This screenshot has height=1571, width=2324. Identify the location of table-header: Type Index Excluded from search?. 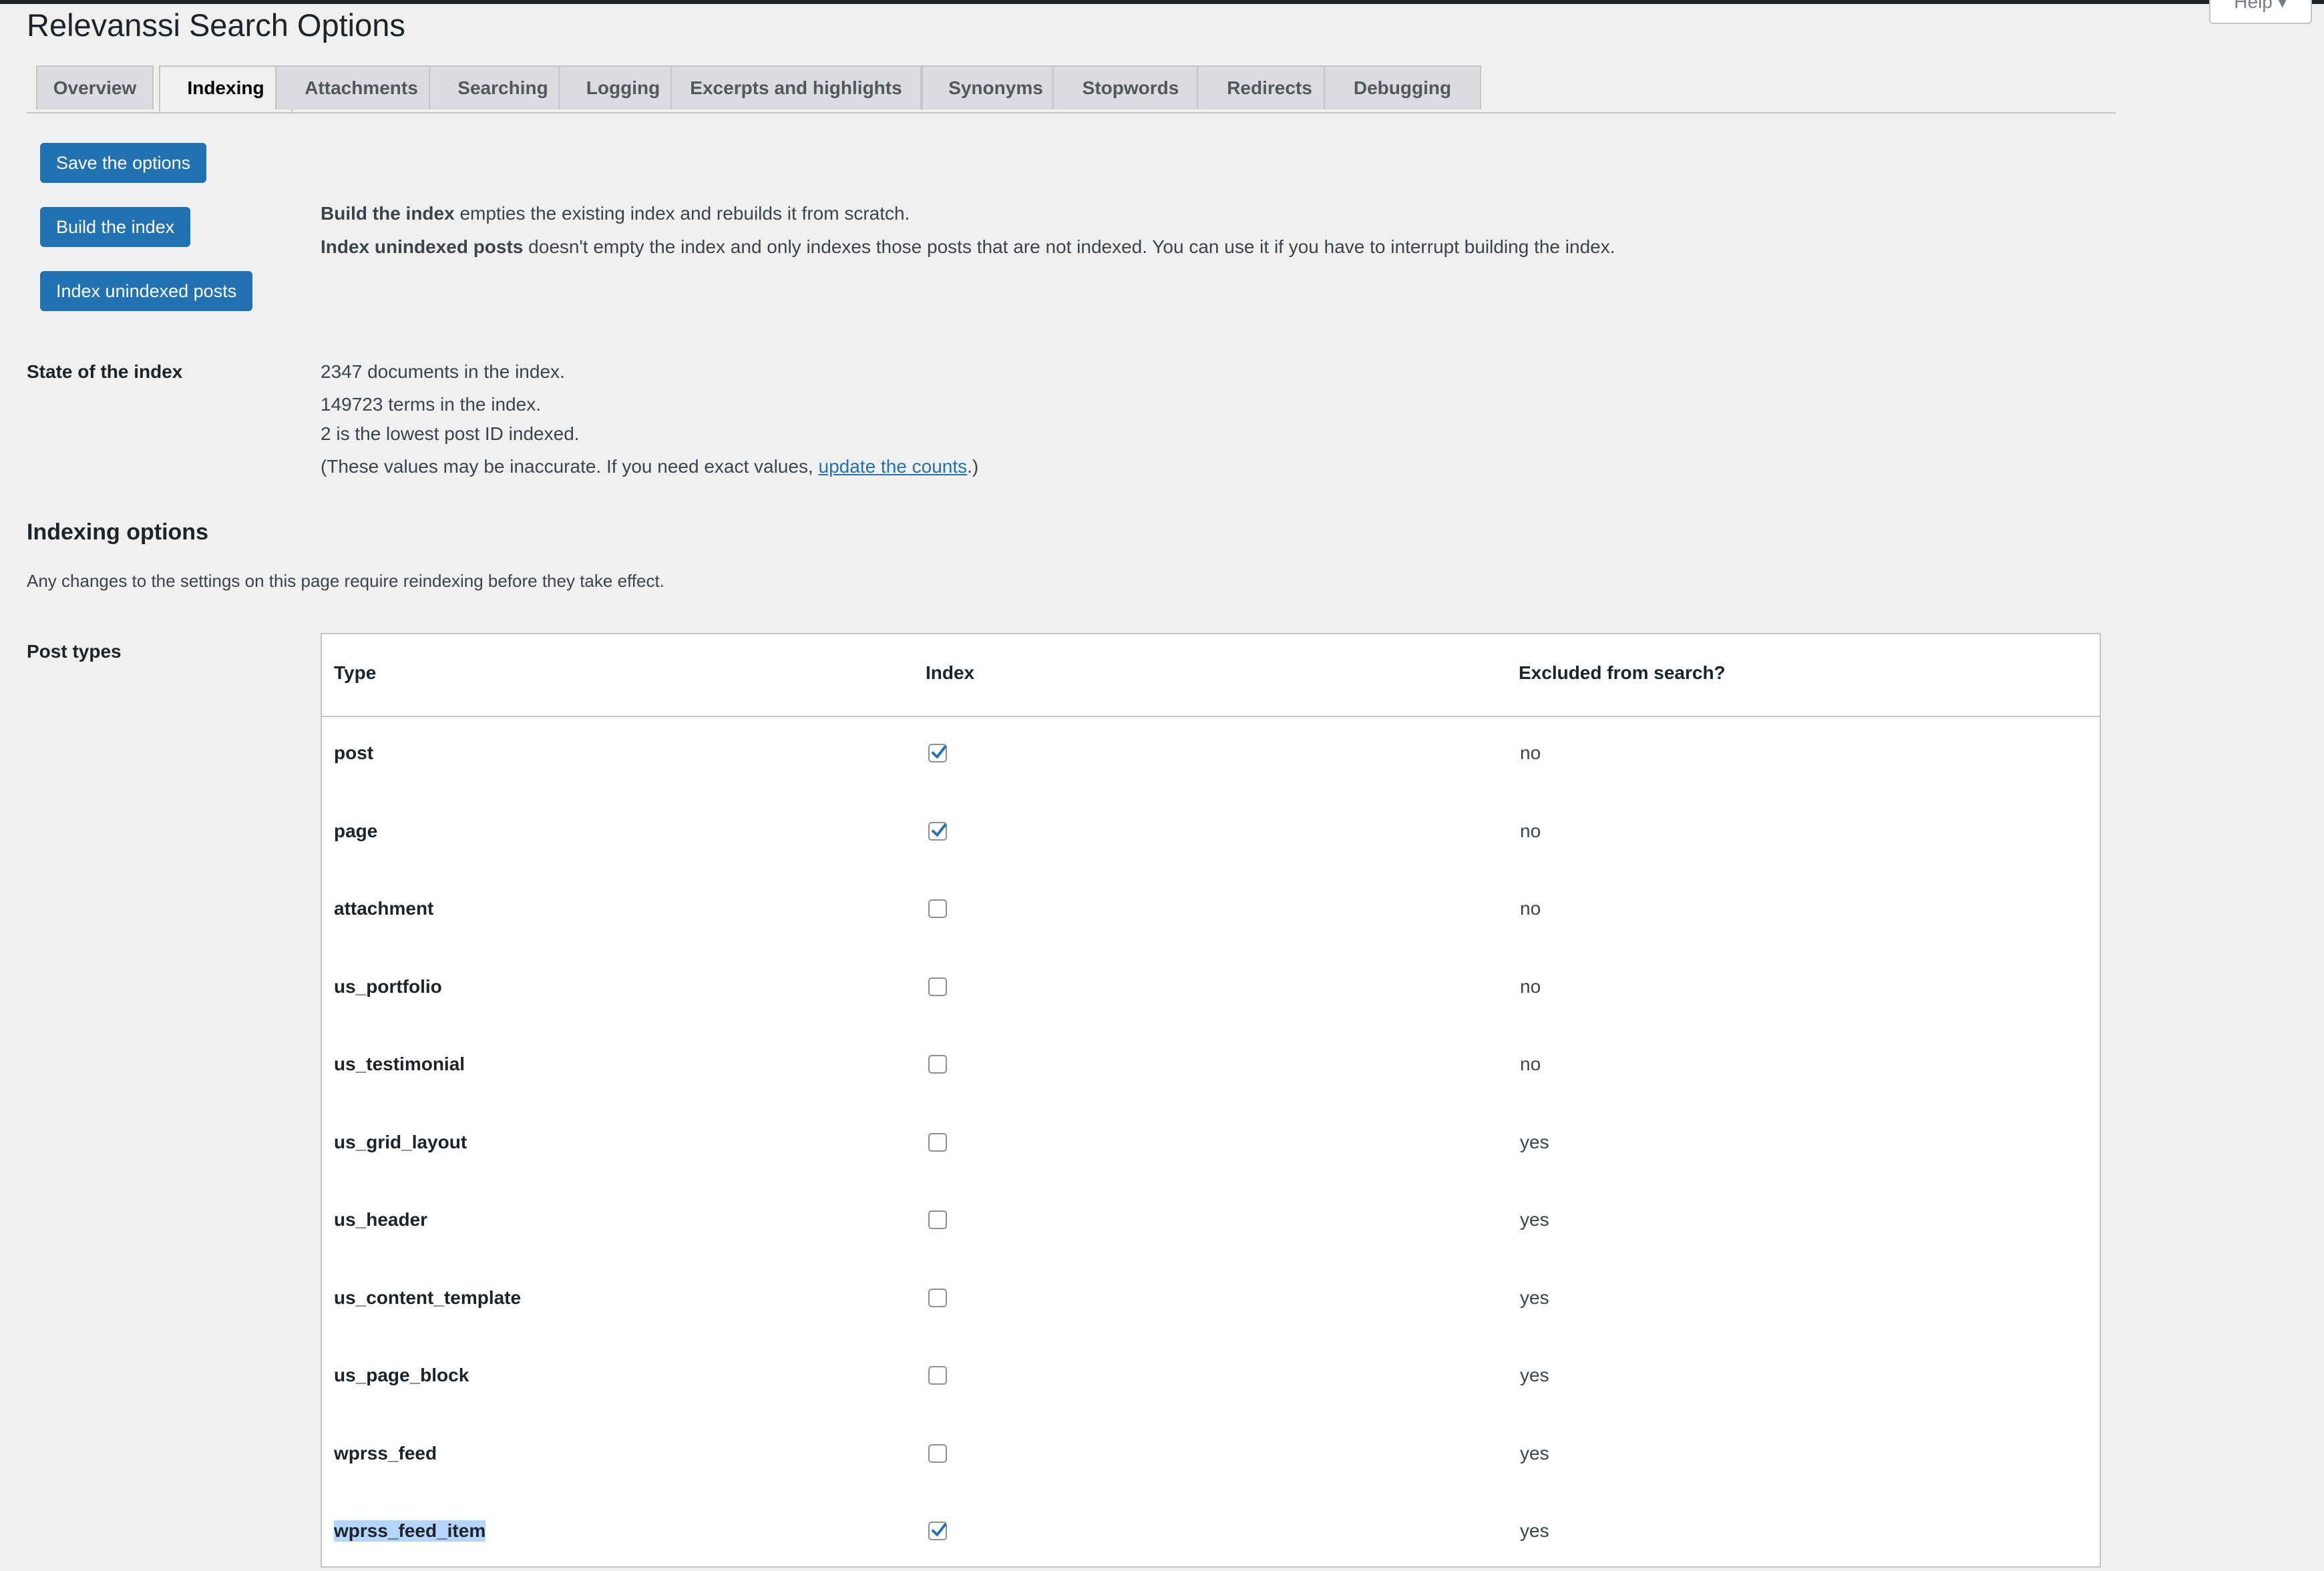
(1211, 675).